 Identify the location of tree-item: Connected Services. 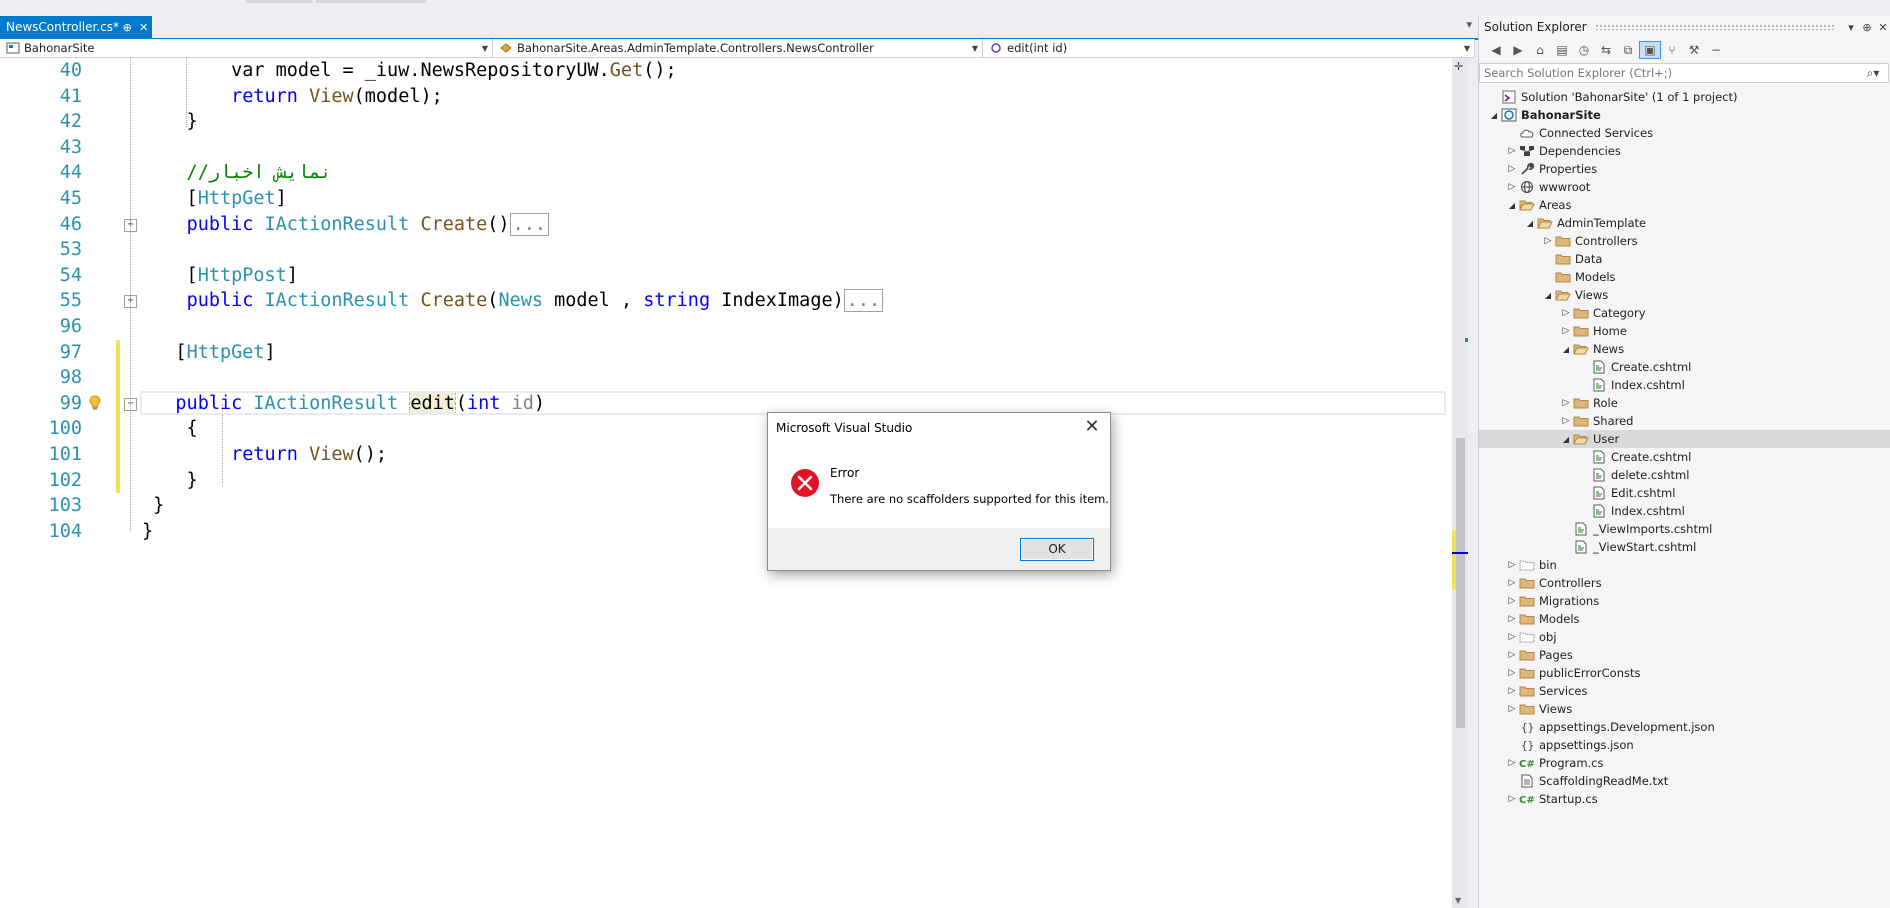
(1684, 133).